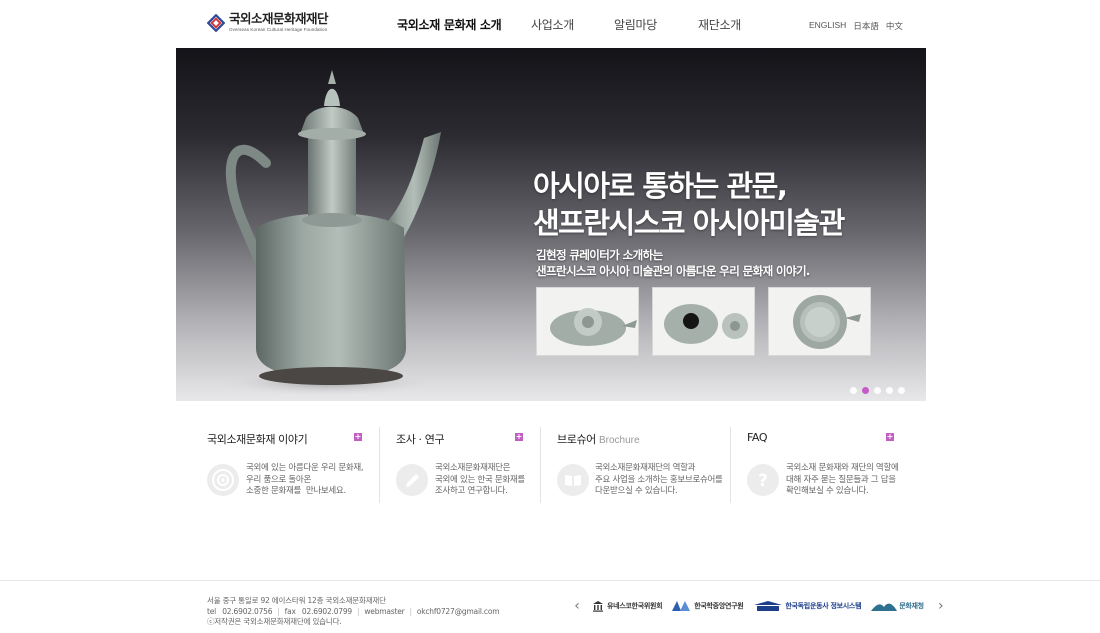 The height and width of the screenshot is (633, 1100). I want to click on section-title: FAQ, so click(757, 437).